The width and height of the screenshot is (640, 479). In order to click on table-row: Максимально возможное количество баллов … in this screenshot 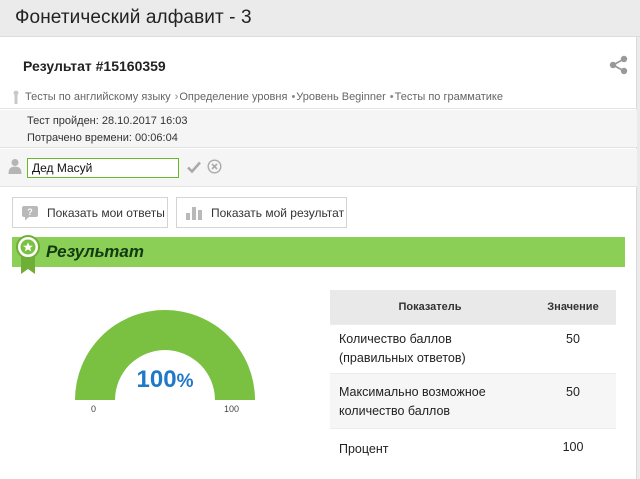, I will do `click(473, 400)`.